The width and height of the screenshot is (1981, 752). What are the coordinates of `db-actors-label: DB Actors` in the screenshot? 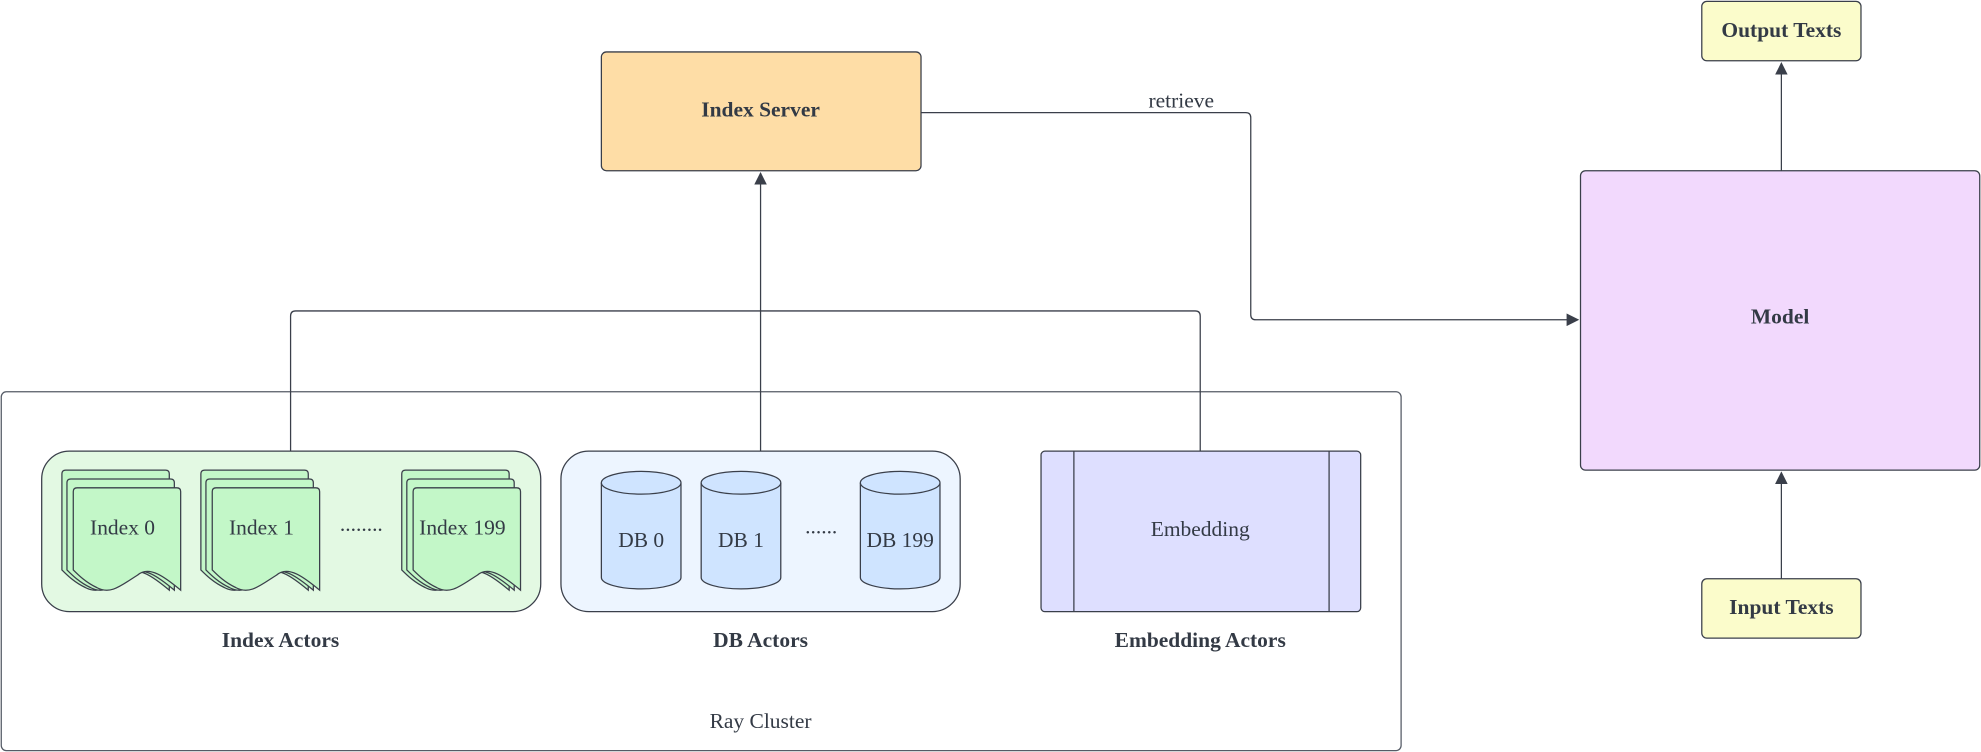 It's located at (760, 640).